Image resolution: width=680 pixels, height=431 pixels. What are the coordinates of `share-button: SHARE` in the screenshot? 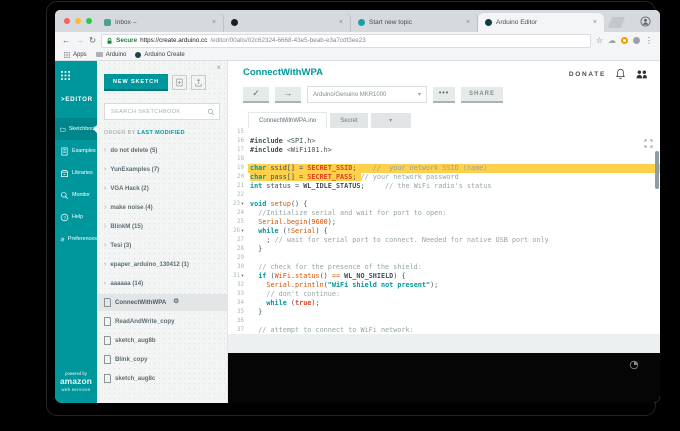 It's located at (482, 94).